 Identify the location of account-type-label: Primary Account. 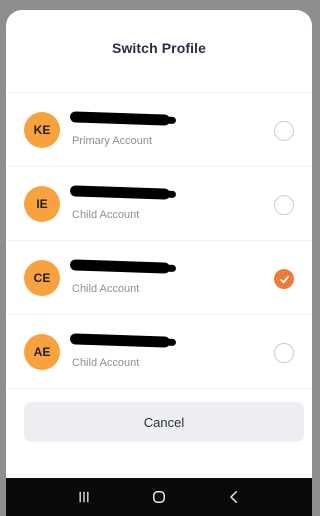
(112, 141).